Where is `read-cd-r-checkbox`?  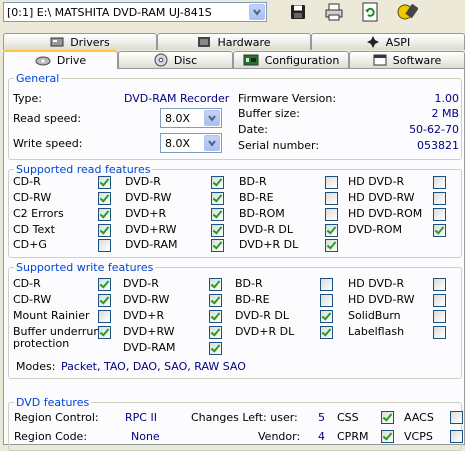
read-cd-r-checkbox is located at coordinates (104, 182).